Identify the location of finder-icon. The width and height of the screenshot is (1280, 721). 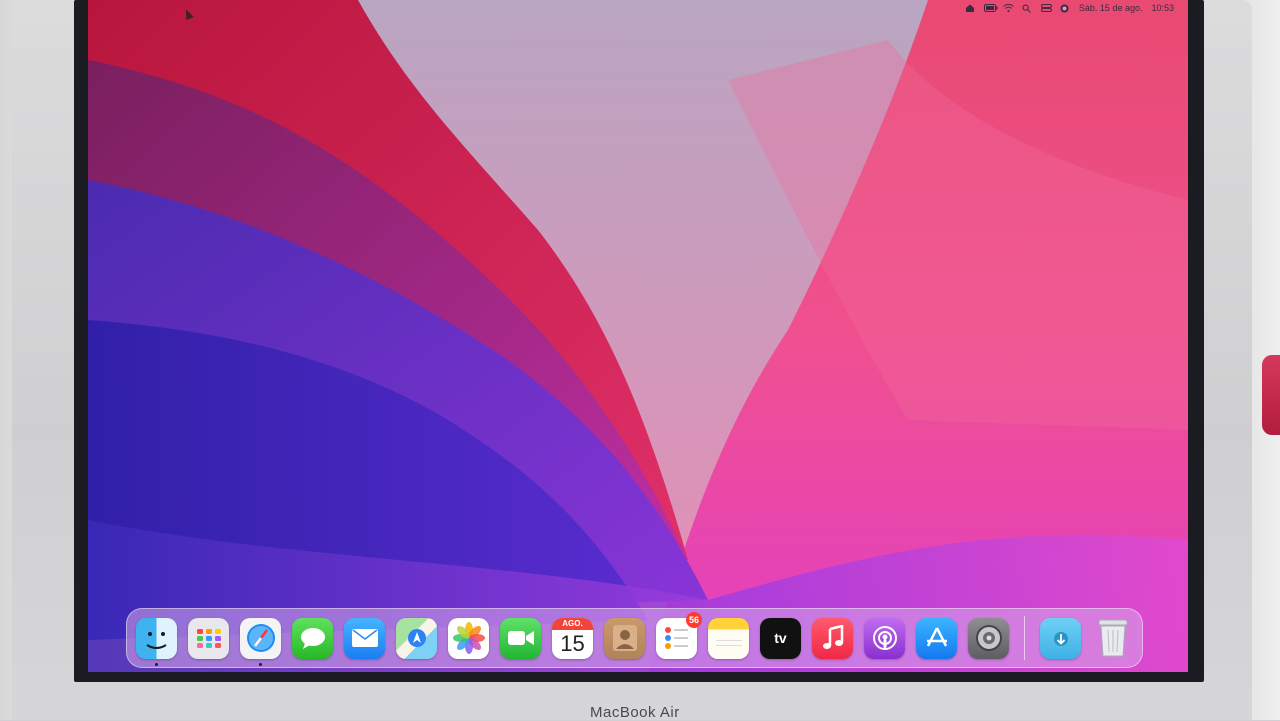
(156, 641).